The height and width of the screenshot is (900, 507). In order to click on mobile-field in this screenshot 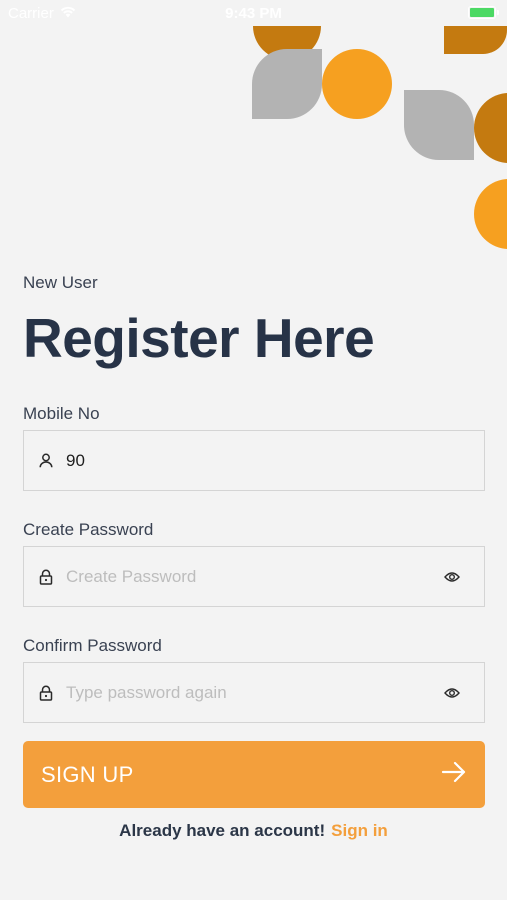, I will do `click(254, 460)`.